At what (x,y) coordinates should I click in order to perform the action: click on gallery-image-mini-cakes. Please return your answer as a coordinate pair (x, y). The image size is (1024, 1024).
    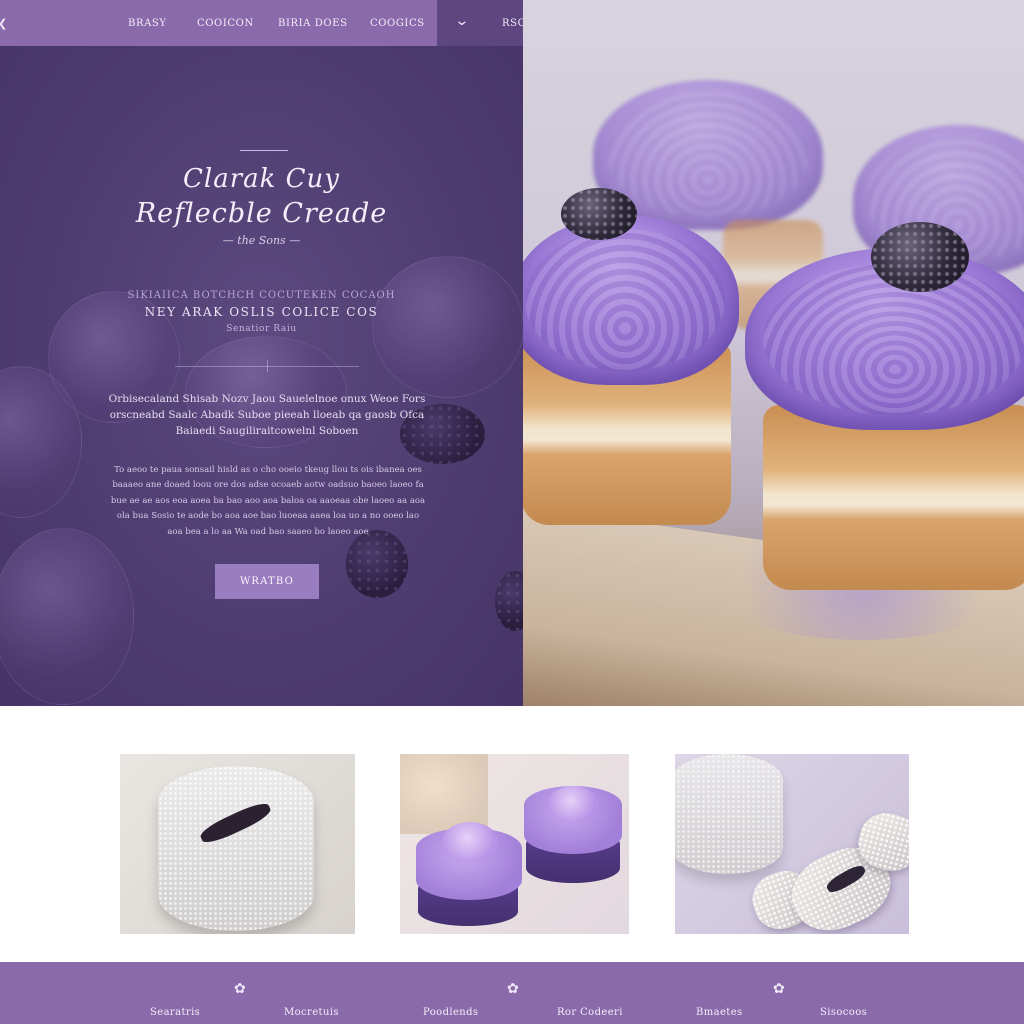
    Looking at the image, I should click on (514, 844).